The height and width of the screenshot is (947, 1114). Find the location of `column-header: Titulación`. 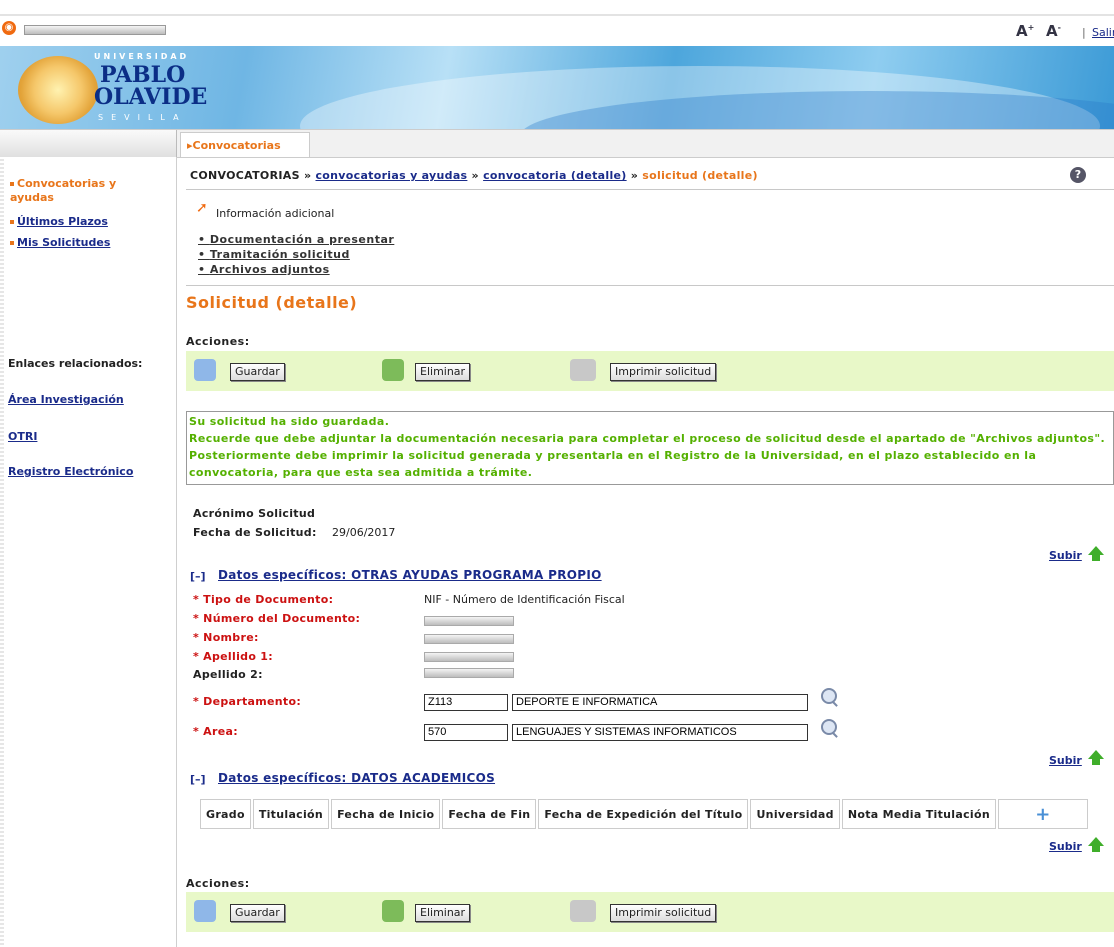

column-header: Titulación is located at coordinates (291, 814).